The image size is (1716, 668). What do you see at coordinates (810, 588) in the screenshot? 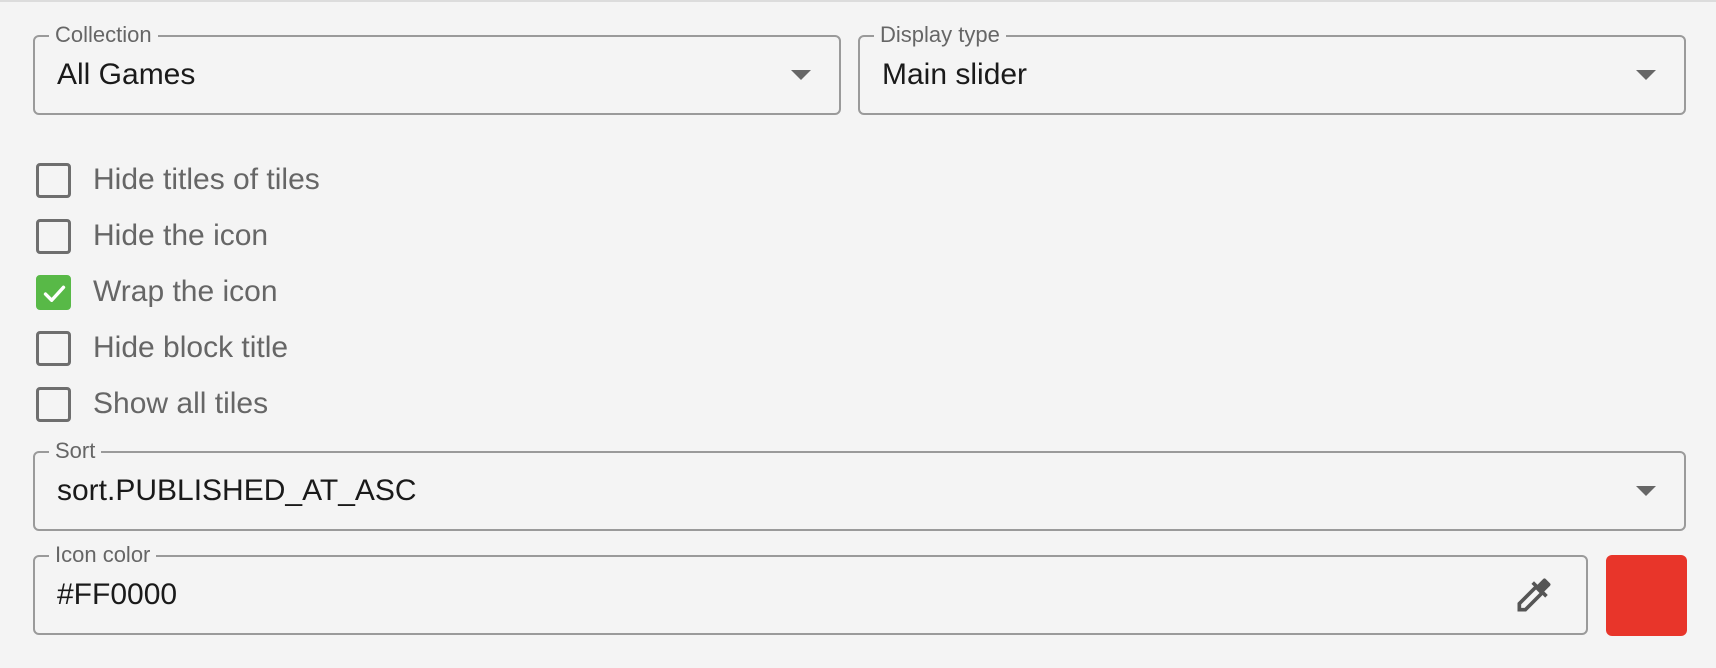
I see `icon-color-input: Icon color #FF0000` at bounding box center [810, 588].